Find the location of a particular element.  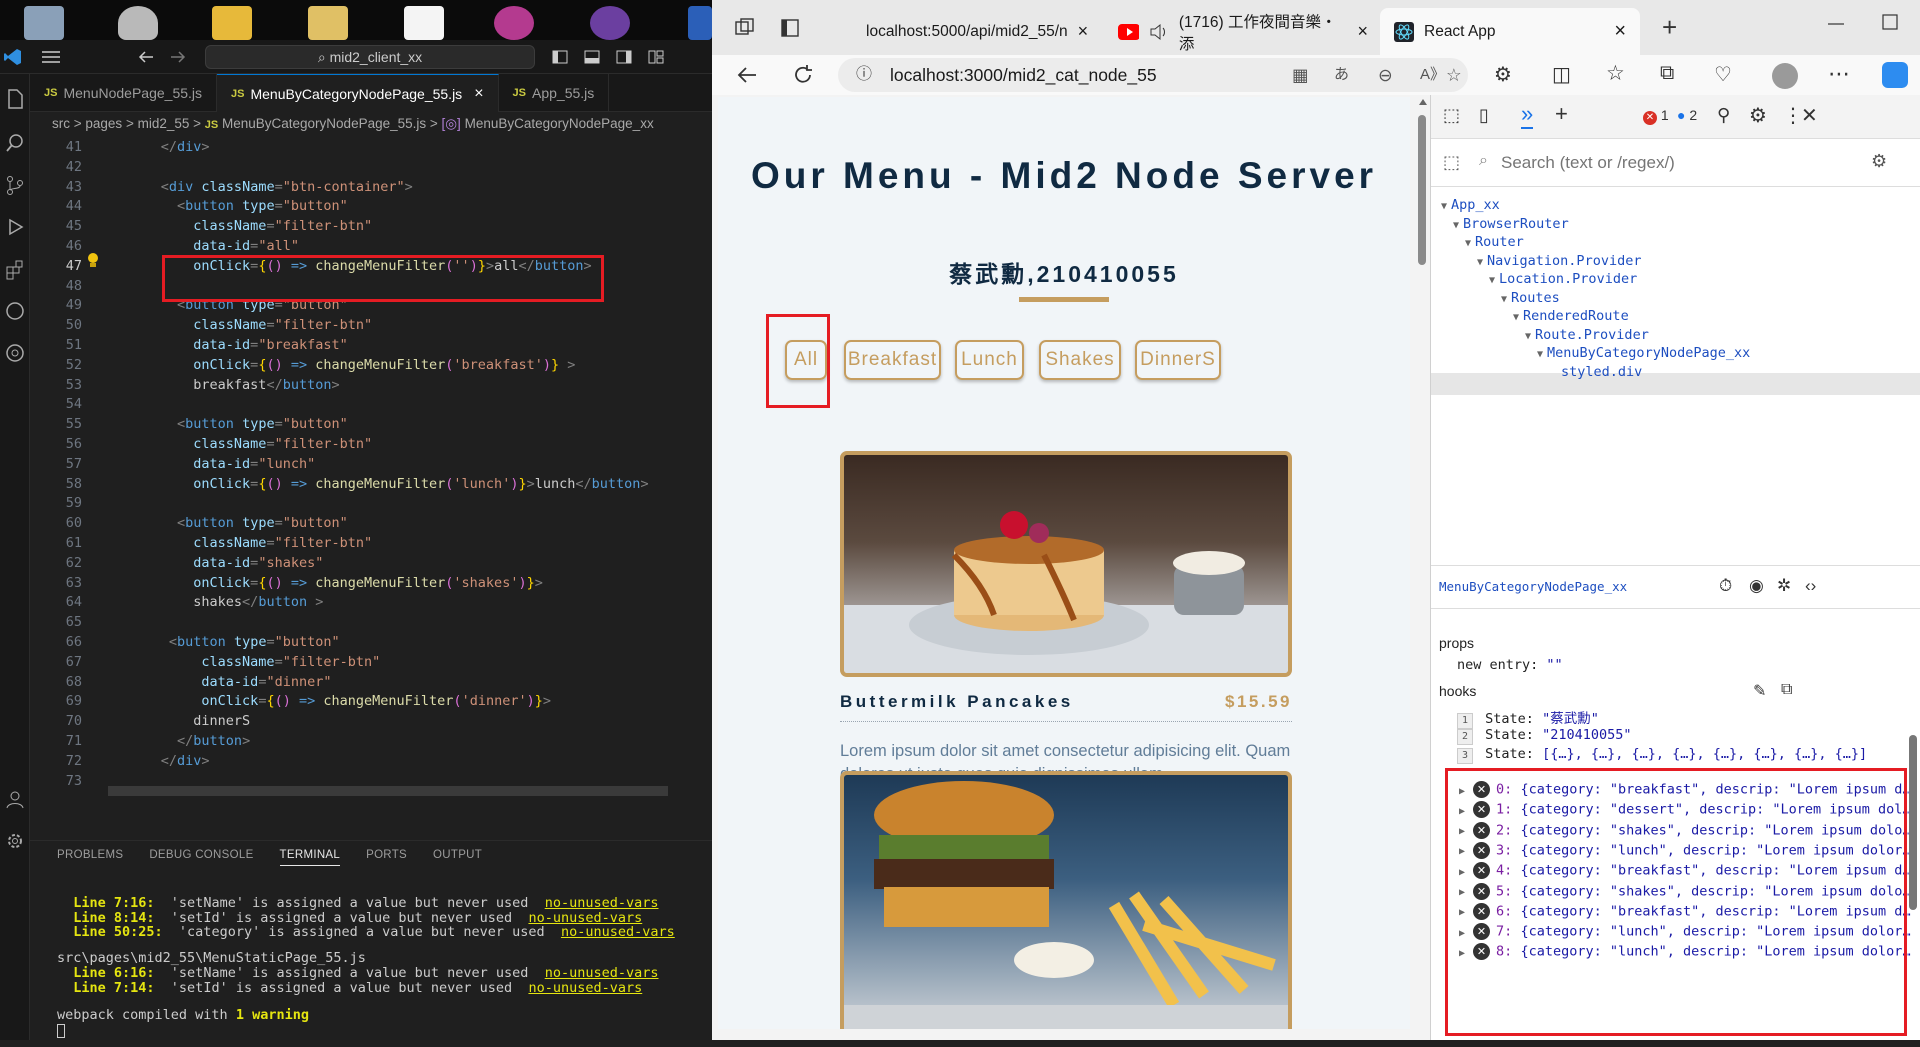

toggle-secondary-sidebar-icon is located at coordinates (624, 57).